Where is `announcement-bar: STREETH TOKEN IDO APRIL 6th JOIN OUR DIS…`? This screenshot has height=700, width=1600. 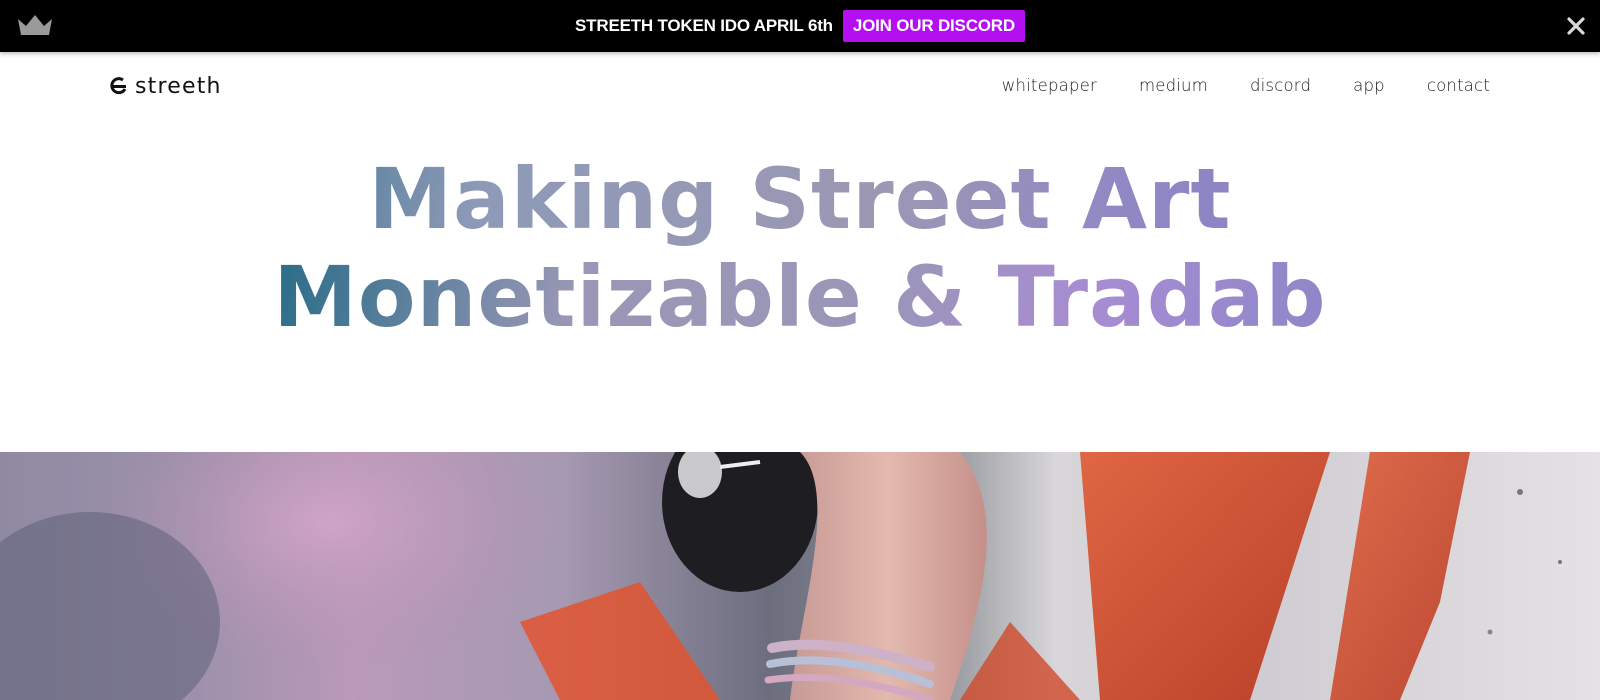 announcement-bar: STREETH TOKEN IDO APRIL 6th JOIN OUR DIS… is located at coordinates (800, 26).